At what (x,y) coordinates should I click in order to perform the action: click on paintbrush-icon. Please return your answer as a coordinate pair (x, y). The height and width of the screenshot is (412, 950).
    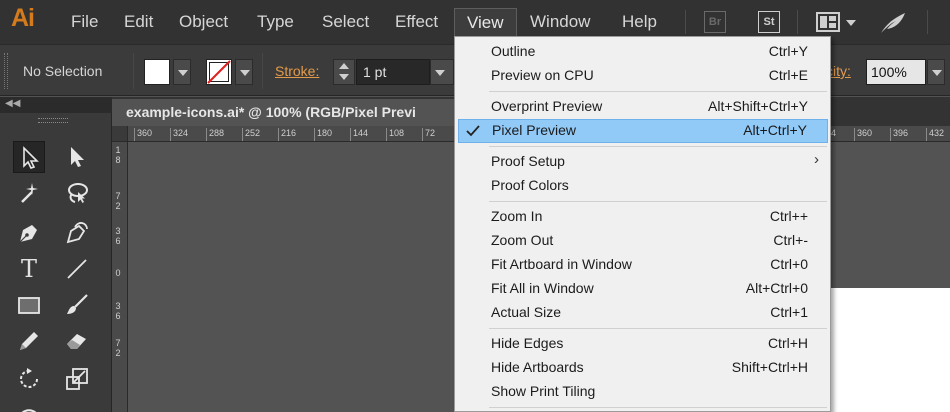
    Looking at the image, I should click on (77, 304).